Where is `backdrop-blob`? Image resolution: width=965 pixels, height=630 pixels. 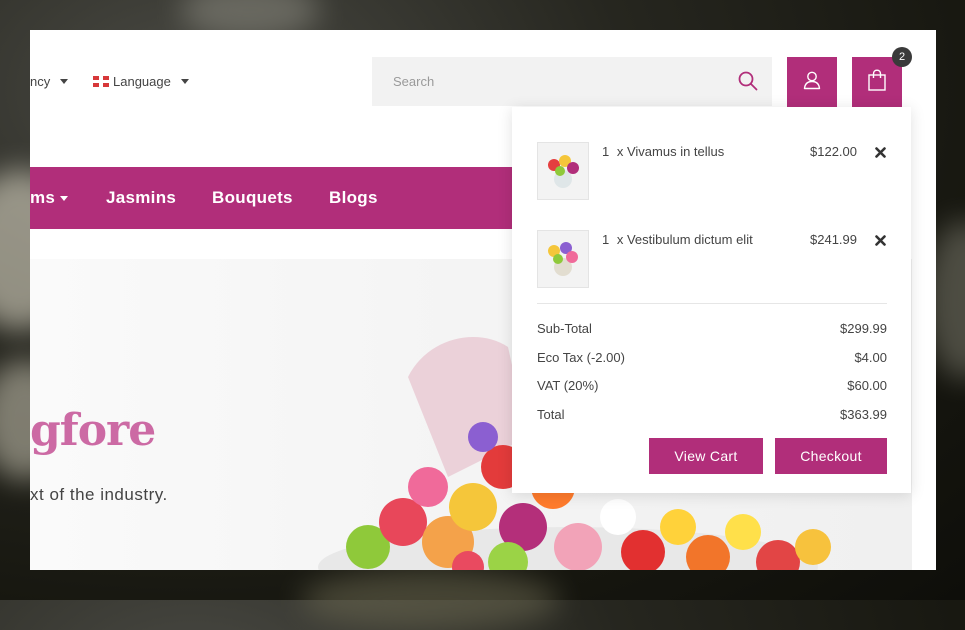 backdrop-blob is located at coordinates (430, 600).